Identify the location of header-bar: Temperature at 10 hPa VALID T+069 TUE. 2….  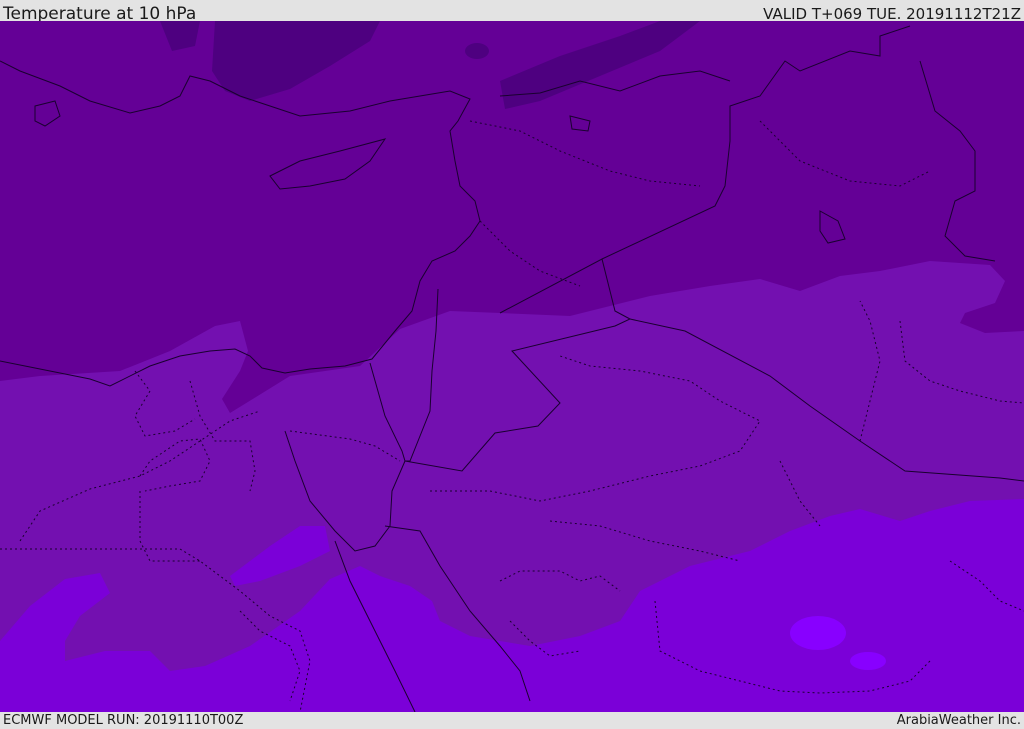
(512, 12).